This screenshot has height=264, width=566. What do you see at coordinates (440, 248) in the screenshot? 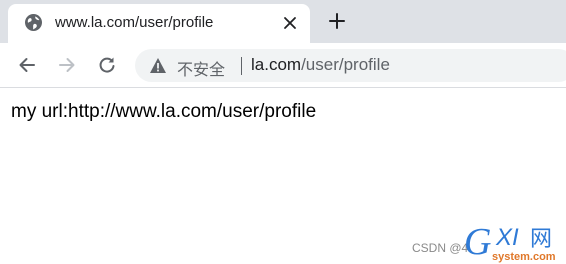
I see `csdn-watermark-text: CSDN @4` at bounding box center [440, 248].